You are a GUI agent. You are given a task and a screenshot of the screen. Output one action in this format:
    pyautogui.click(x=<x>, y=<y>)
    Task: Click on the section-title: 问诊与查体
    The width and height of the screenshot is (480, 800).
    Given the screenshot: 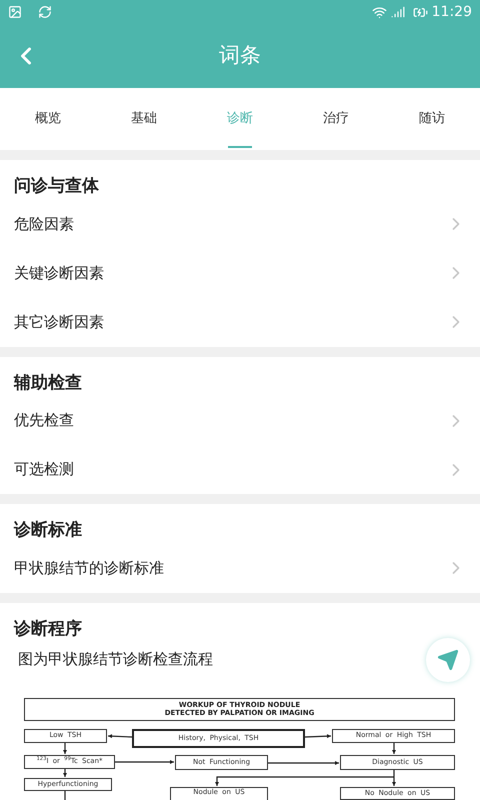 What is the action you would take?
    pyautogui.click(x=56, y=186)
    